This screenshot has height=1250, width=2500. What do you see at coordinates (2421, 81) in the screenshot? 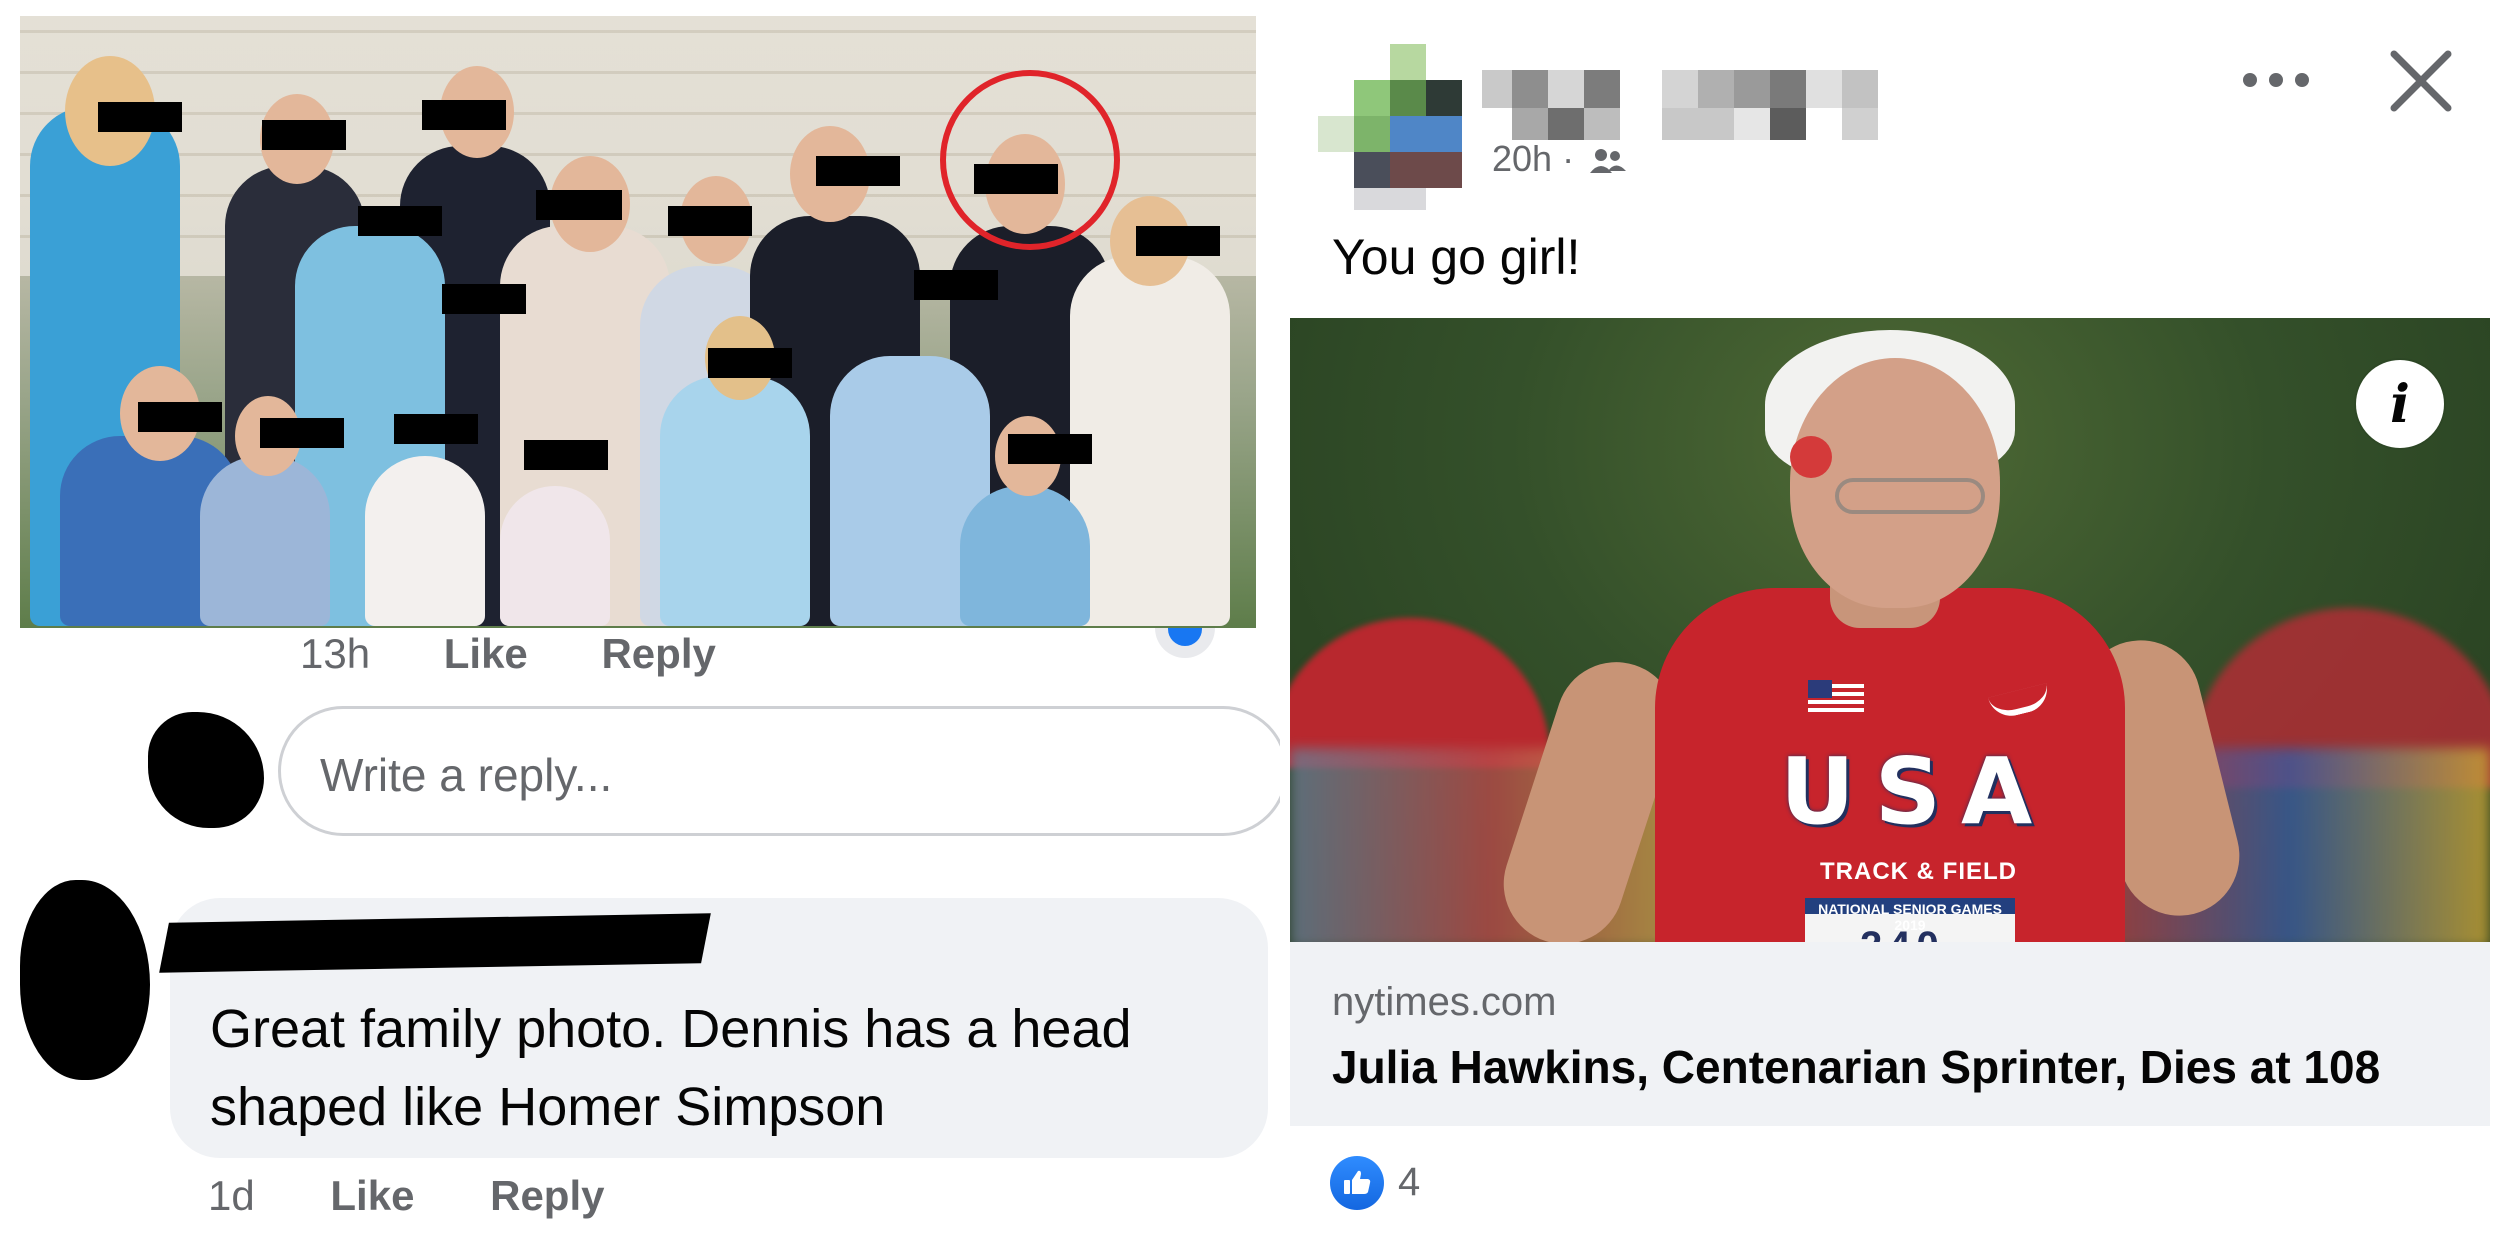
I see `close-icon` at bounding box center [2421, 81].